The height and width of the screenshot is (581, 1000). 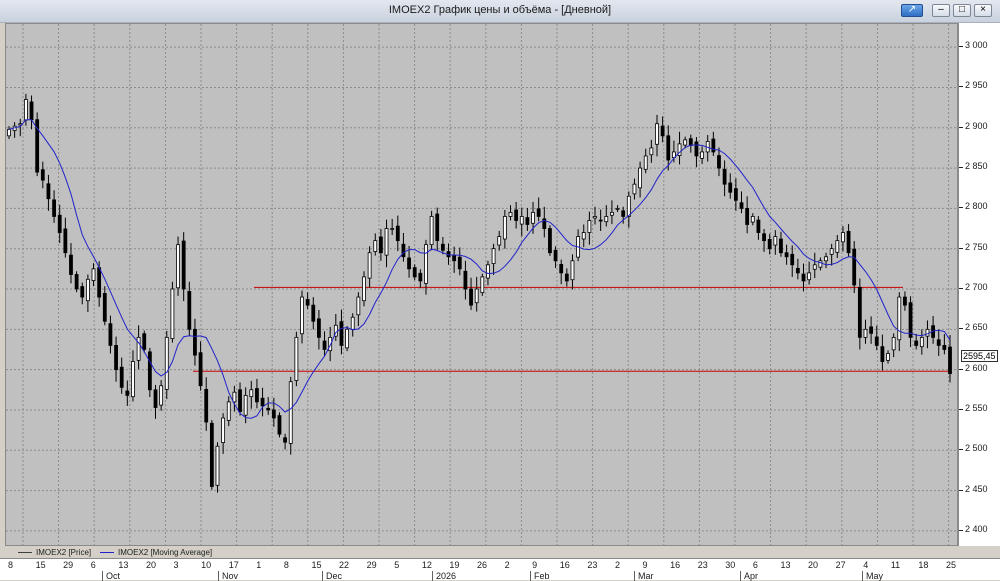 I want to click on close-button: ×, so click(x=983, y=10).